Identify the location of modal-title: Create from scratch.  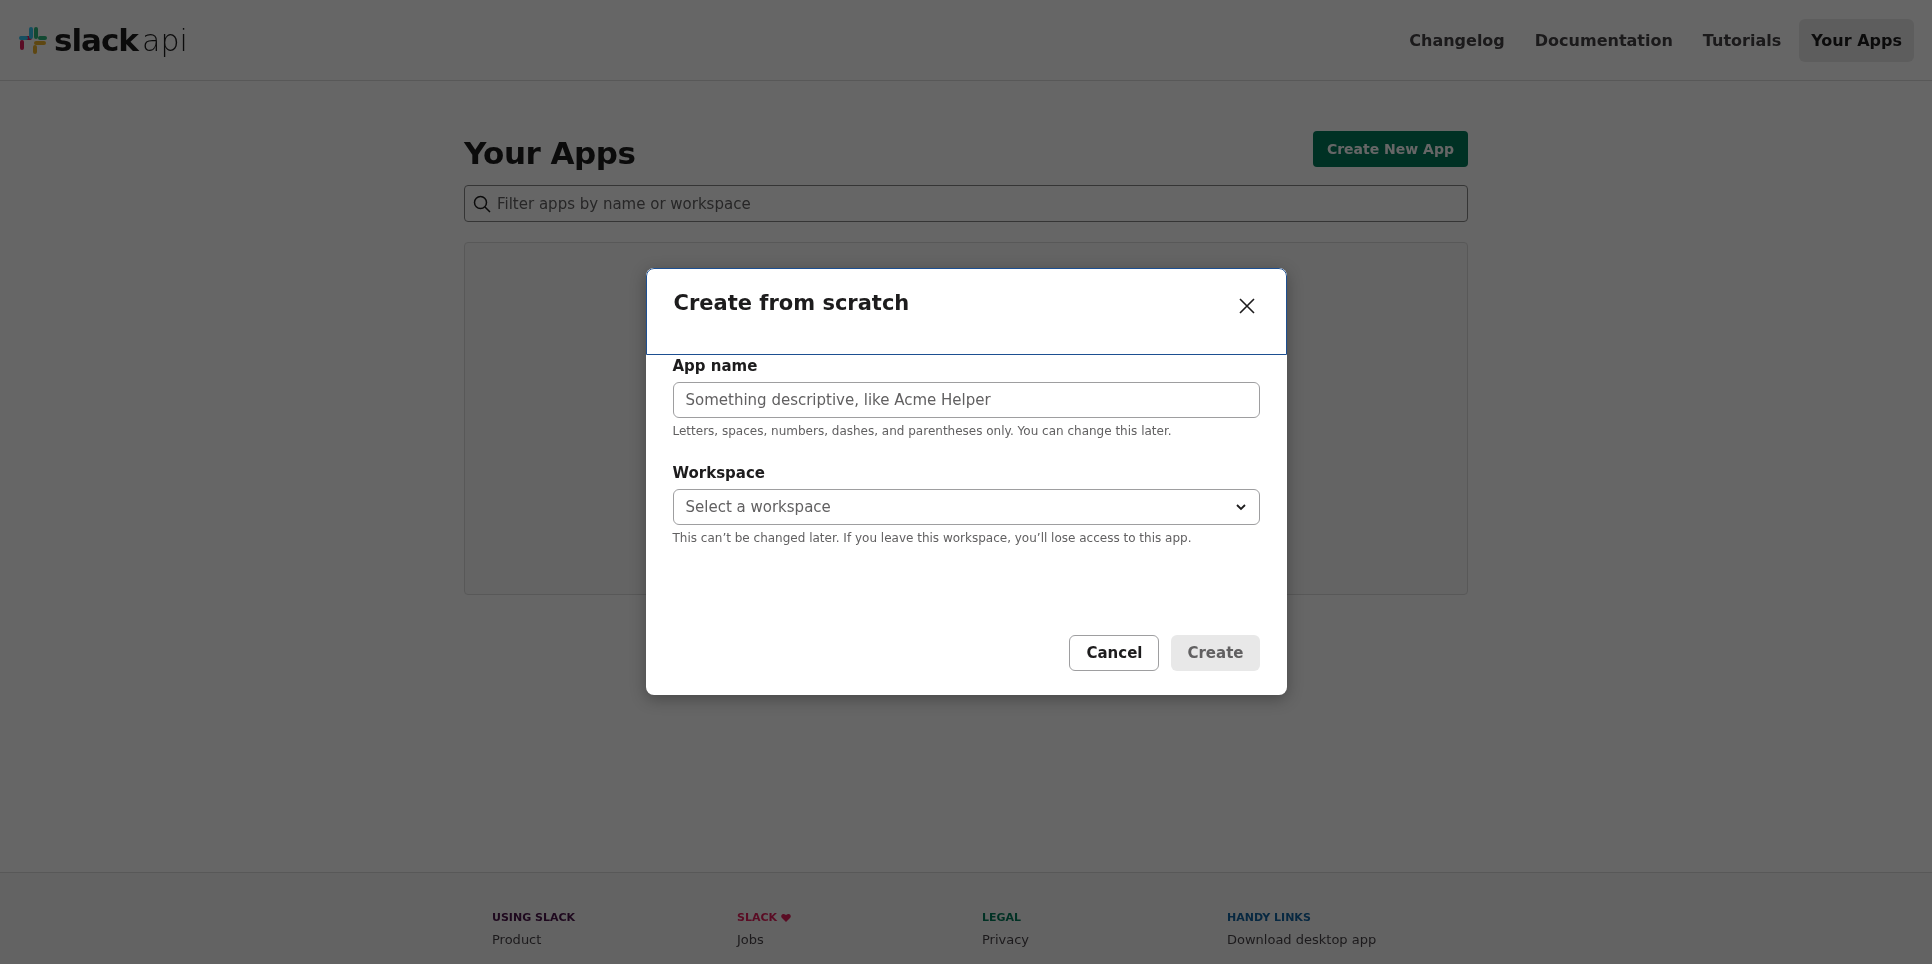
(791, 303).